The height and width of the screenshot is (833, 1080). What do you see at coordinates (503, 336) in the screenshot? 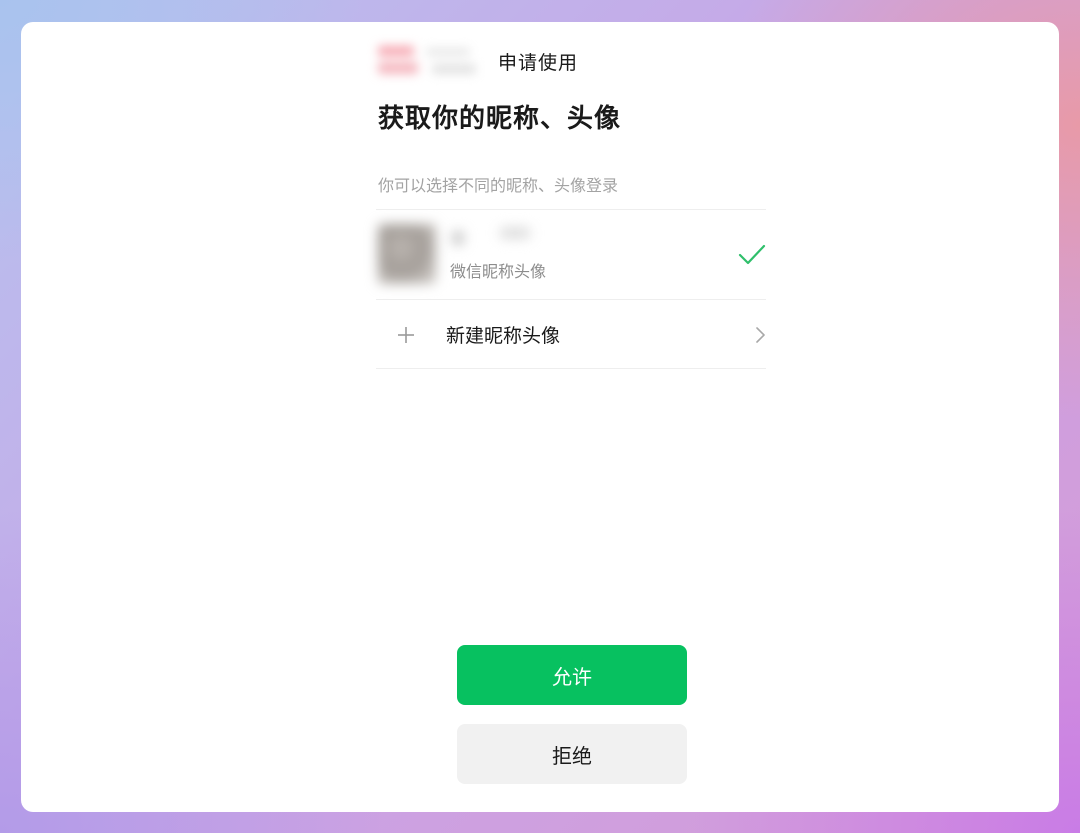
I see `option-label: 新建昵称头像` at bounding box center [503, 336].